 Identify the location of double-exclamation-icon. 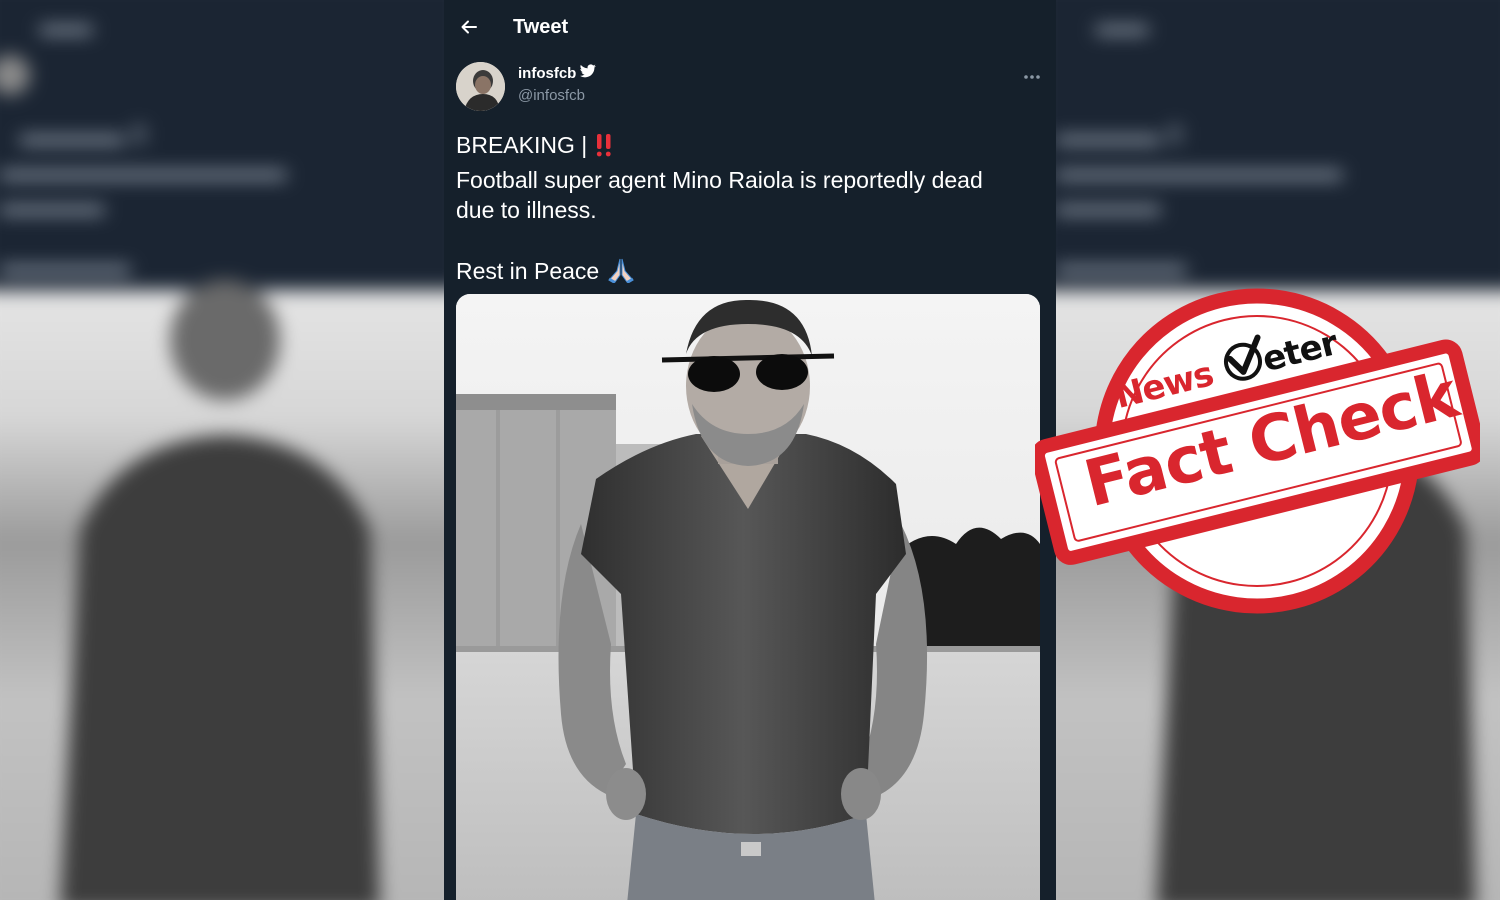
(604, 149).